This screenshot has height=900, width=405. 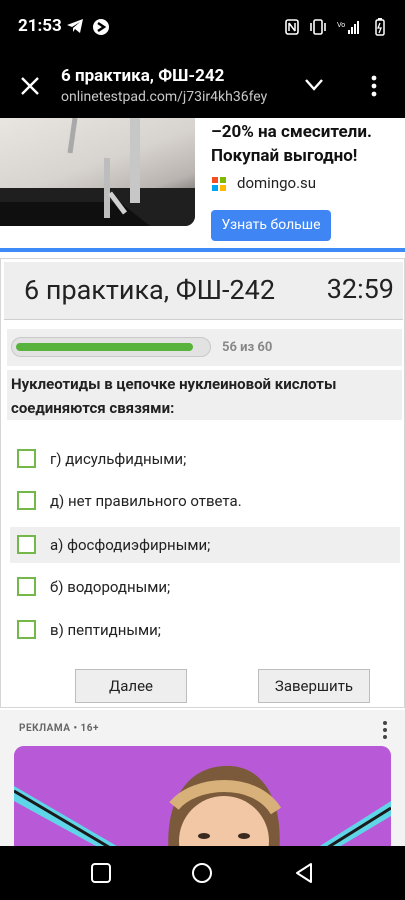 What do you see at coordinates (304, 873) in the screenshot?
I see `back-nav-icon` at bounding box center [304, 873].